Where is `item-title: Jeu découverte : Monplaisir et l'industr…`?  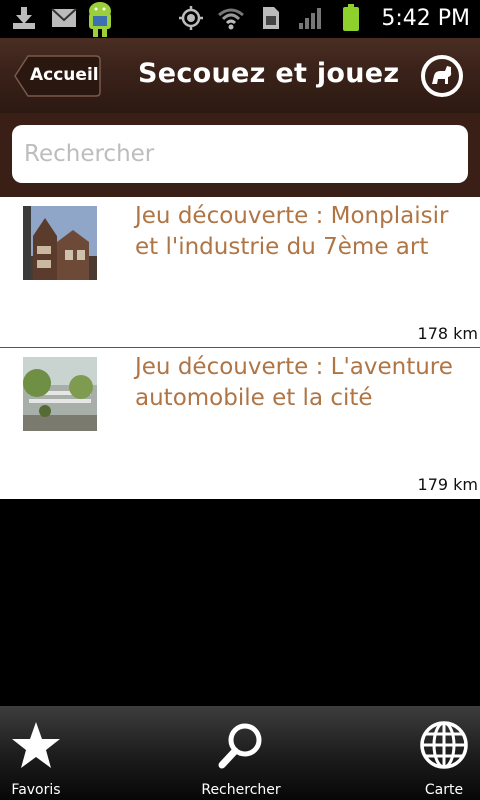 item-title: Jeu découverte : Monplaisir et l'industr… is located at coordinates (292, 231).